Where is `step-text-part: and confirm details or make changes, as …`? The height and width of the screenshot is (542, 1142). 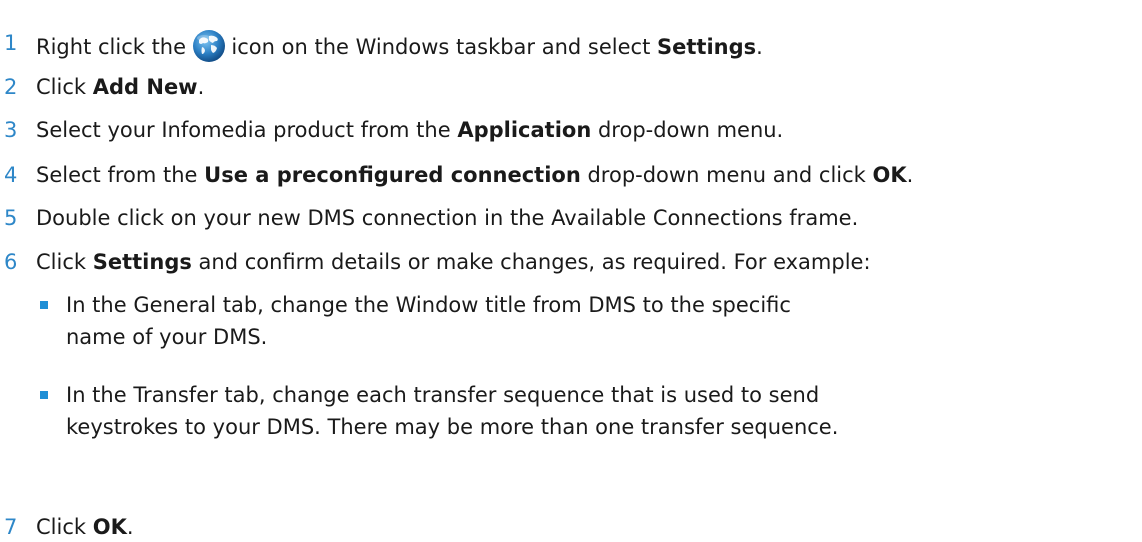
step-text-part: and confirm details or make changes, as … is located at coordinates (534, 262).